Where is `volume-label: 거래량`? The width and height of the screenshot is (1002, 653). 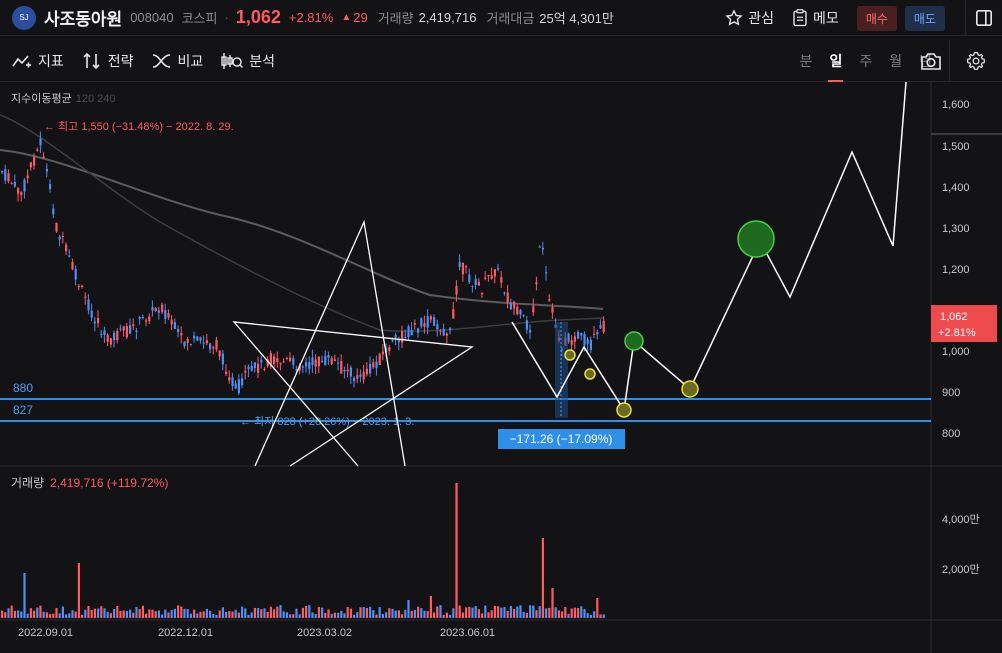
volume-label: 거래량 is located at coordinates (395, 18).